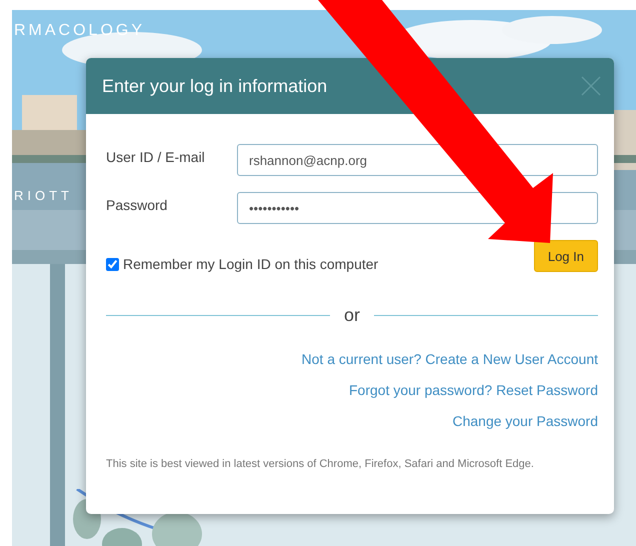 The image size is (636, 546). I want to click on field-label: Password, so click(137, 204).